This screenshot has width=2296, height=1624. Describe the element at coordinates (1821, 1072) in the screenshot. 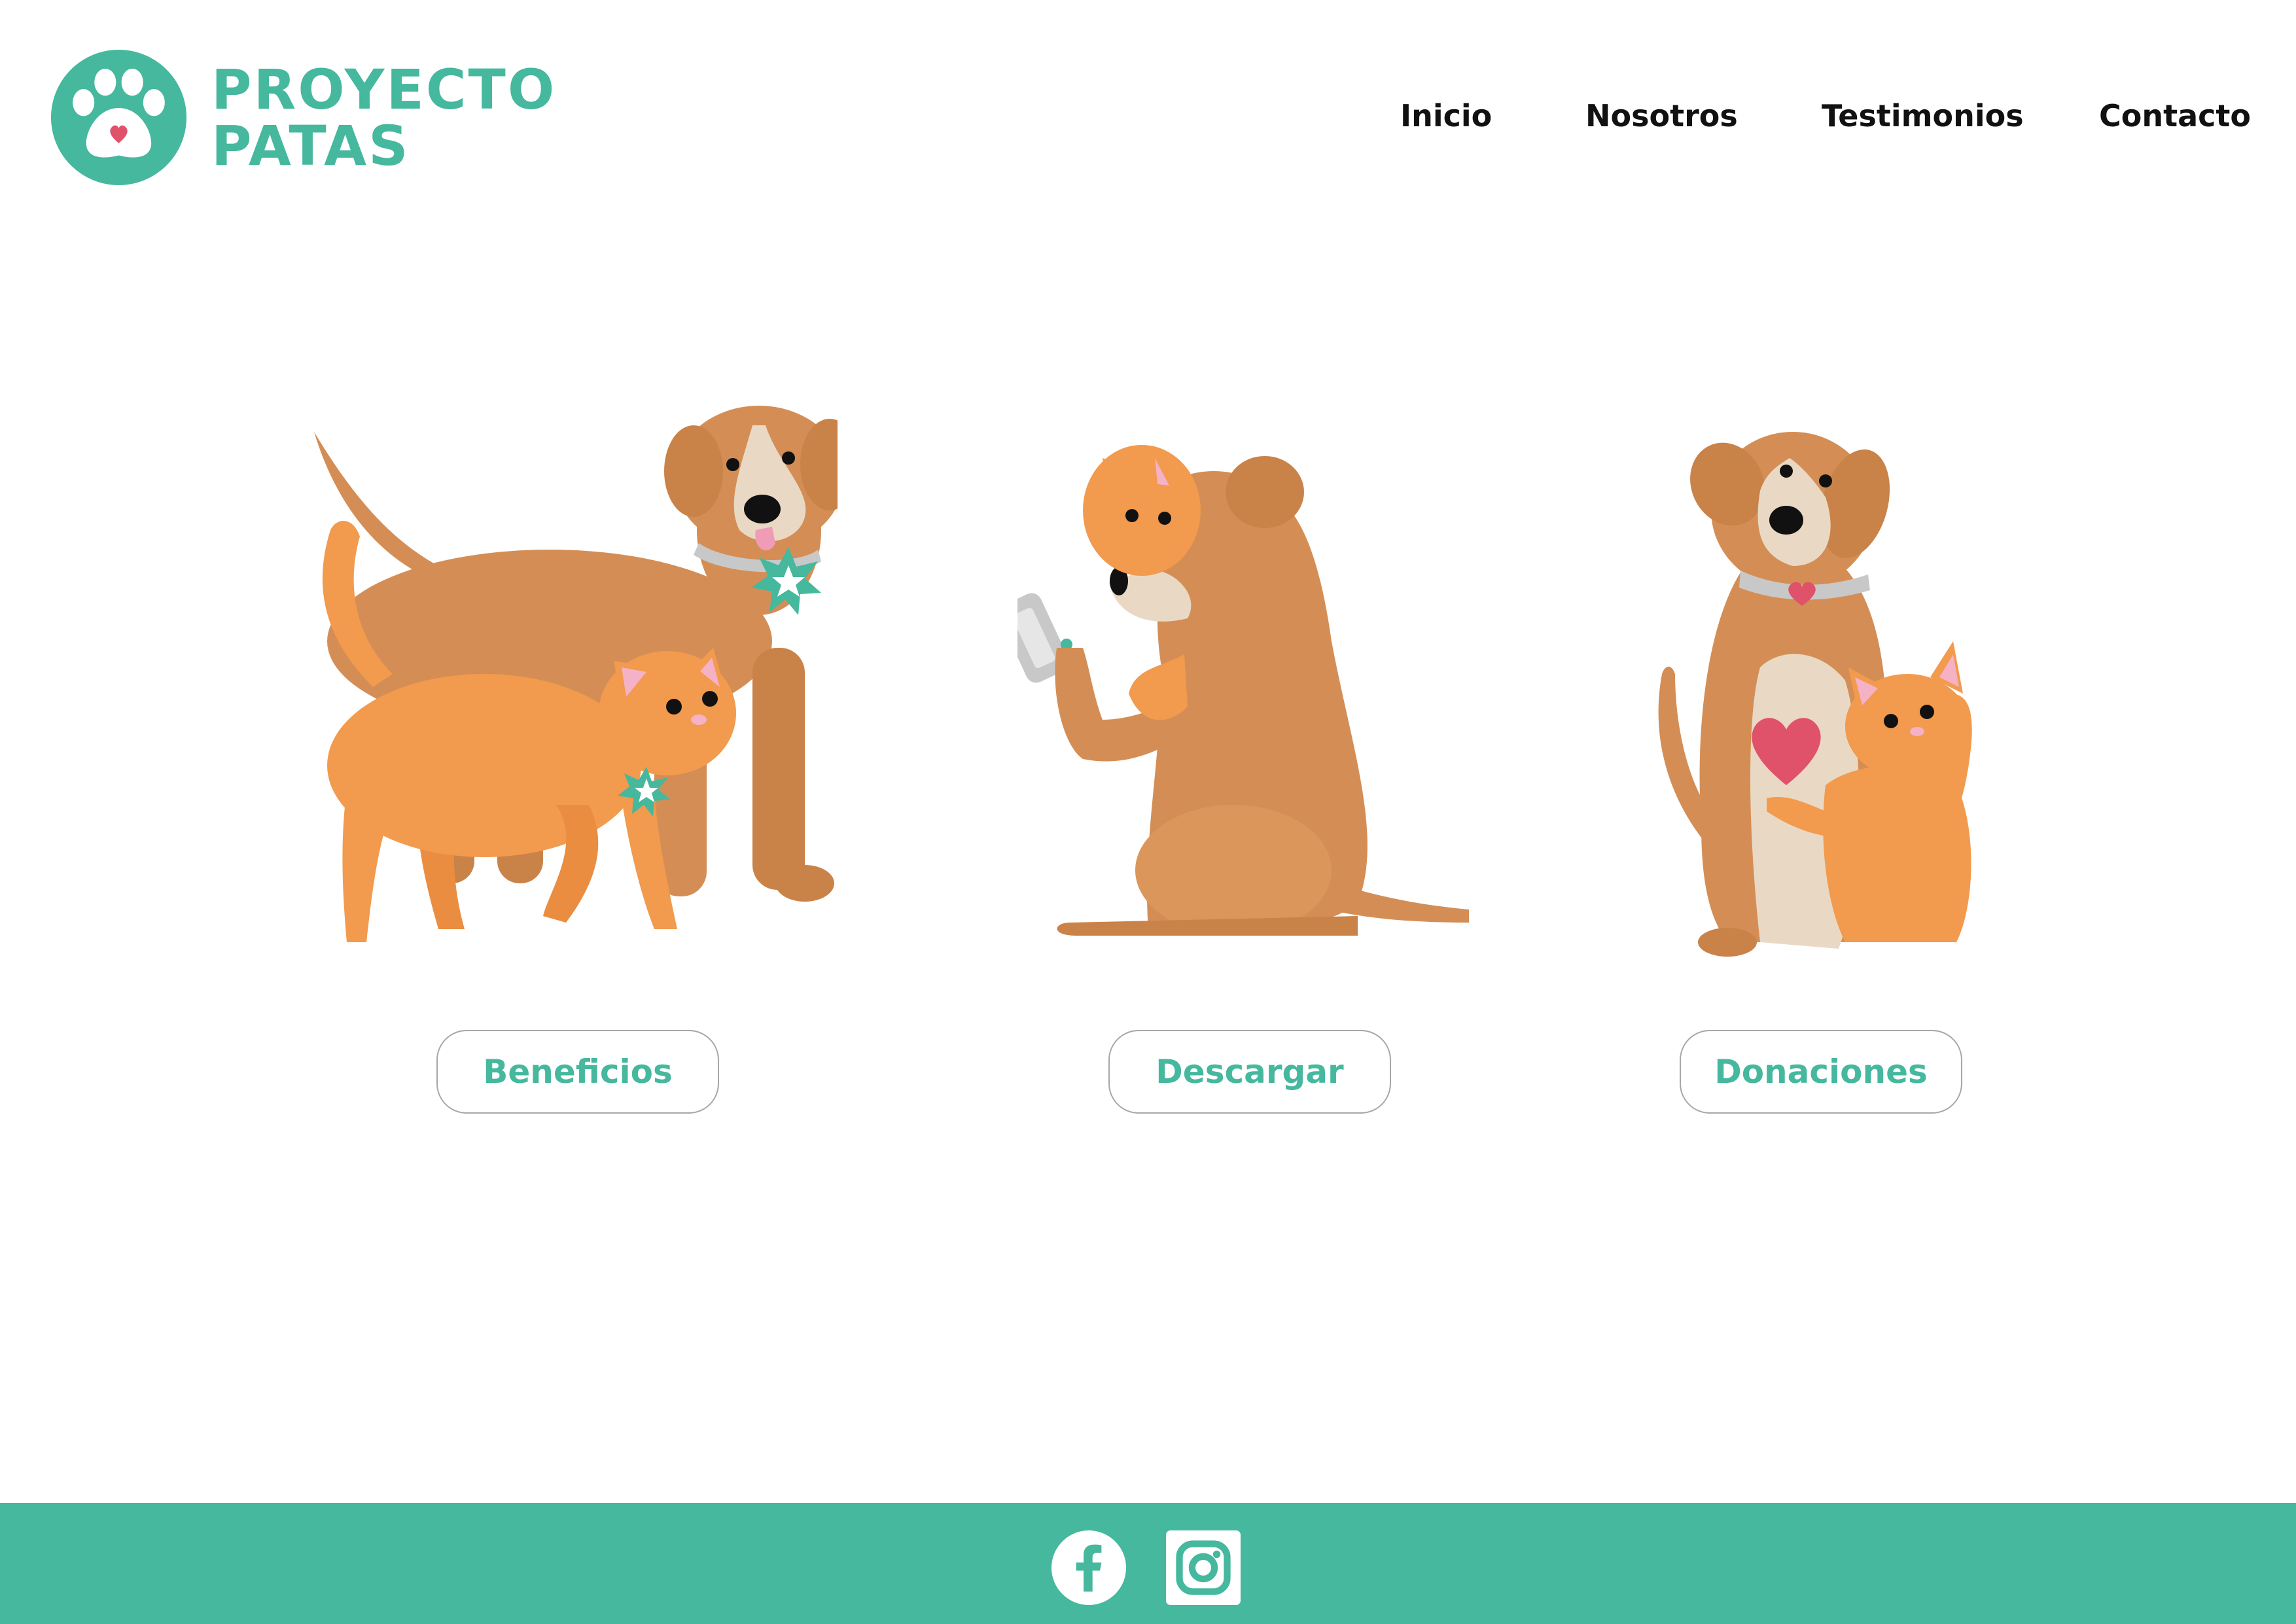

I see `donations-button: Donaciones` at that location.